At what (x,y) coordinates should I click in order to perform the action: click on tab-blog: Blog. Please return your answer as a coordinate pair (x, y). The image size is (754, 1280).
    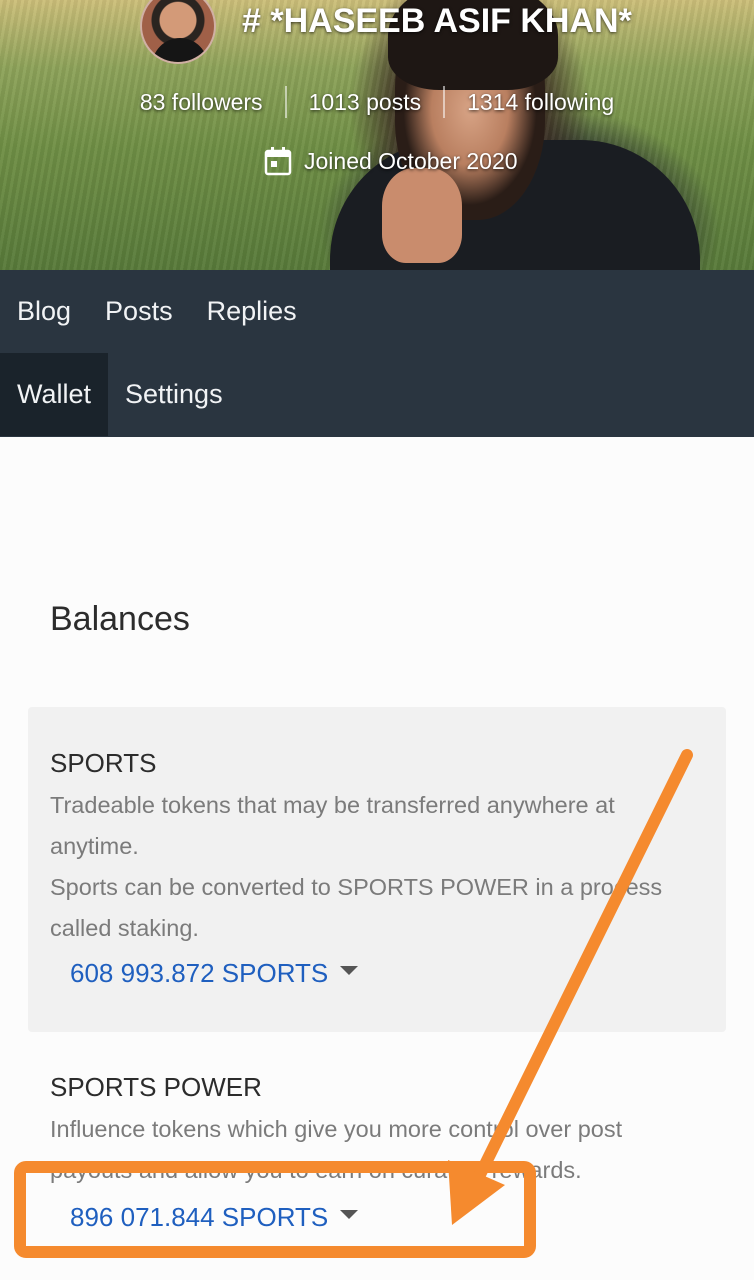
    Looking at the image, I should click on (44, 311).